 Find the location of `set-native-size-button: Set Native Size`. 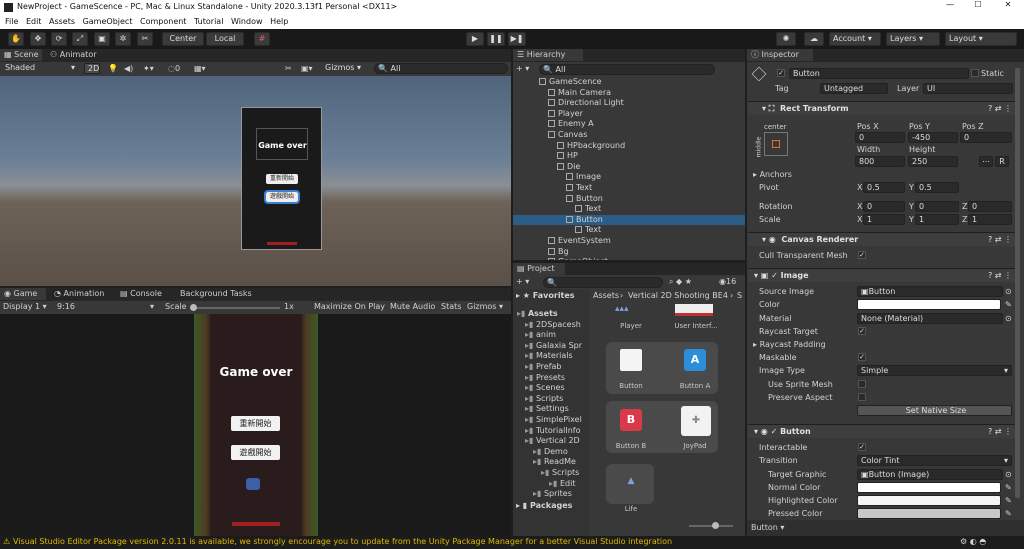

set-native-size-button: Set Native Size is located at coordinates (934, 410).